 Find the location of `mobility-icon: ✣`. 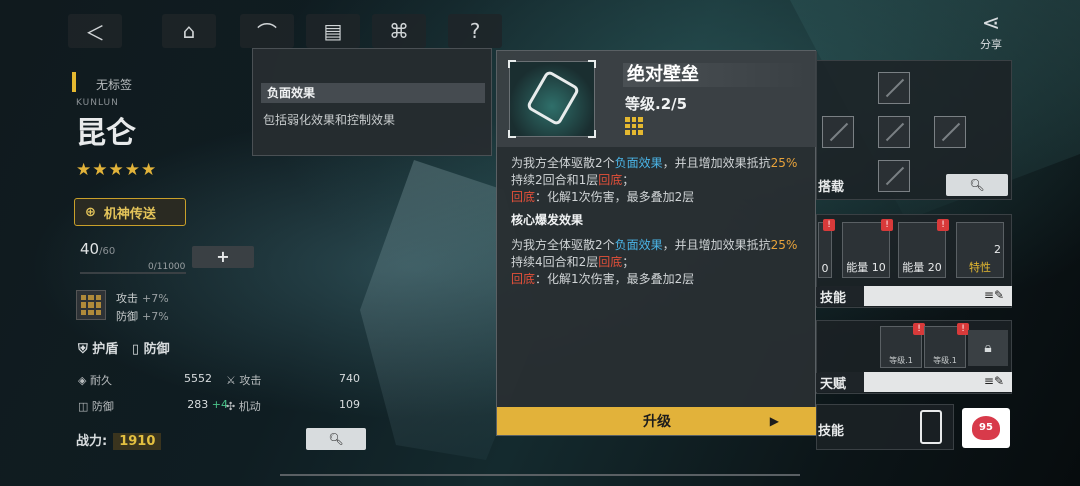

mobility-icon: ✣ is located at coordinates (232, 406).